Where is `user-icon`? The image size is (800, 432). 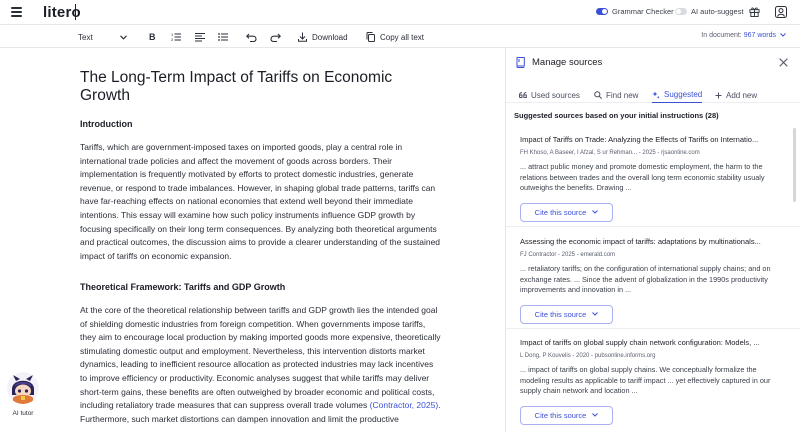 user-icon is located at coordinates (781, 12).